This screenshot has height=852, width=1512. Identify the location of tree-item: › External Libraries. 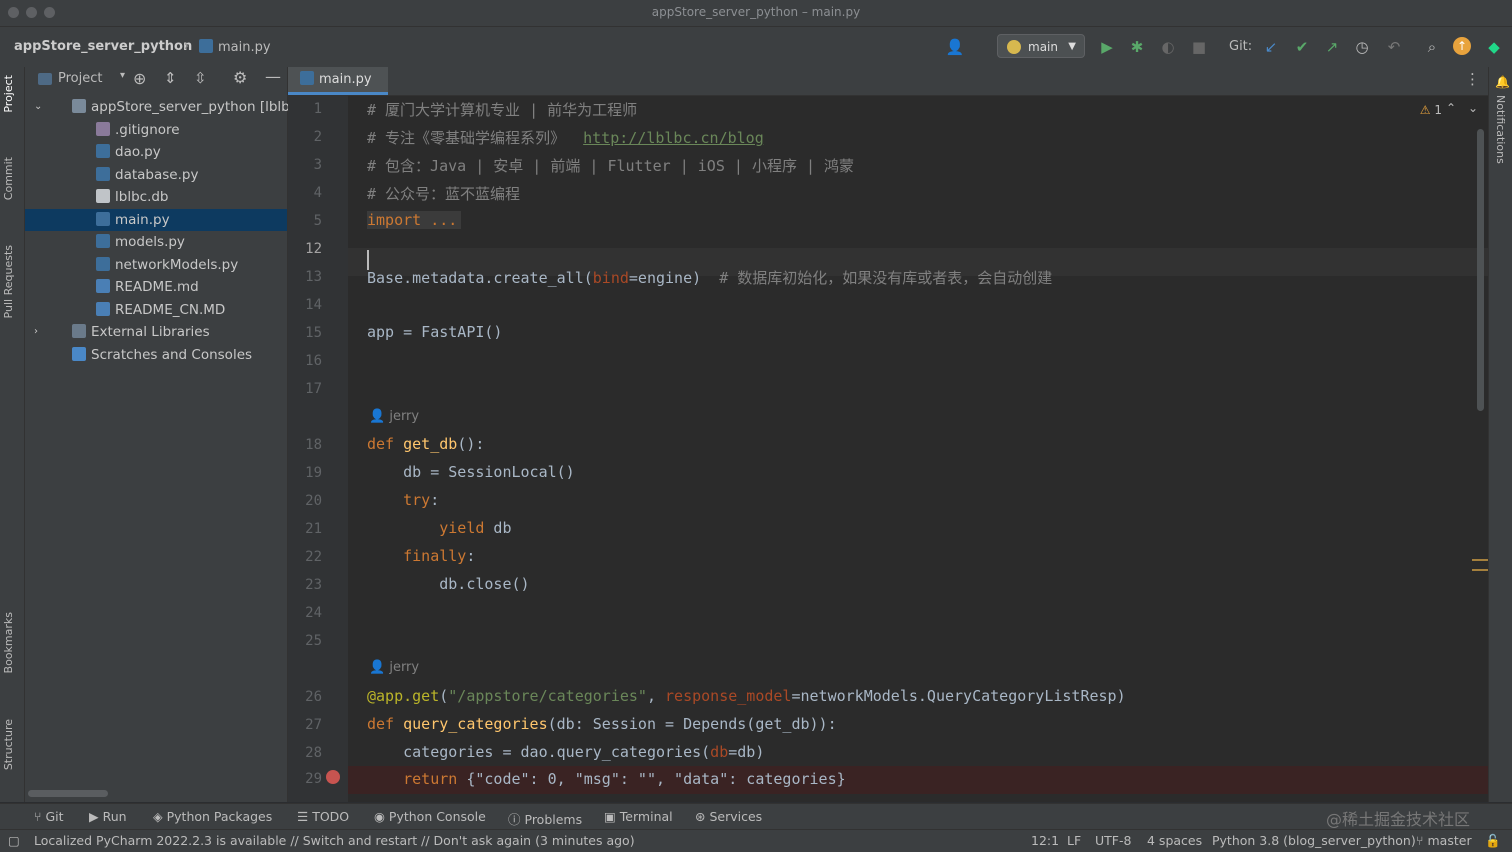
(156, 332).